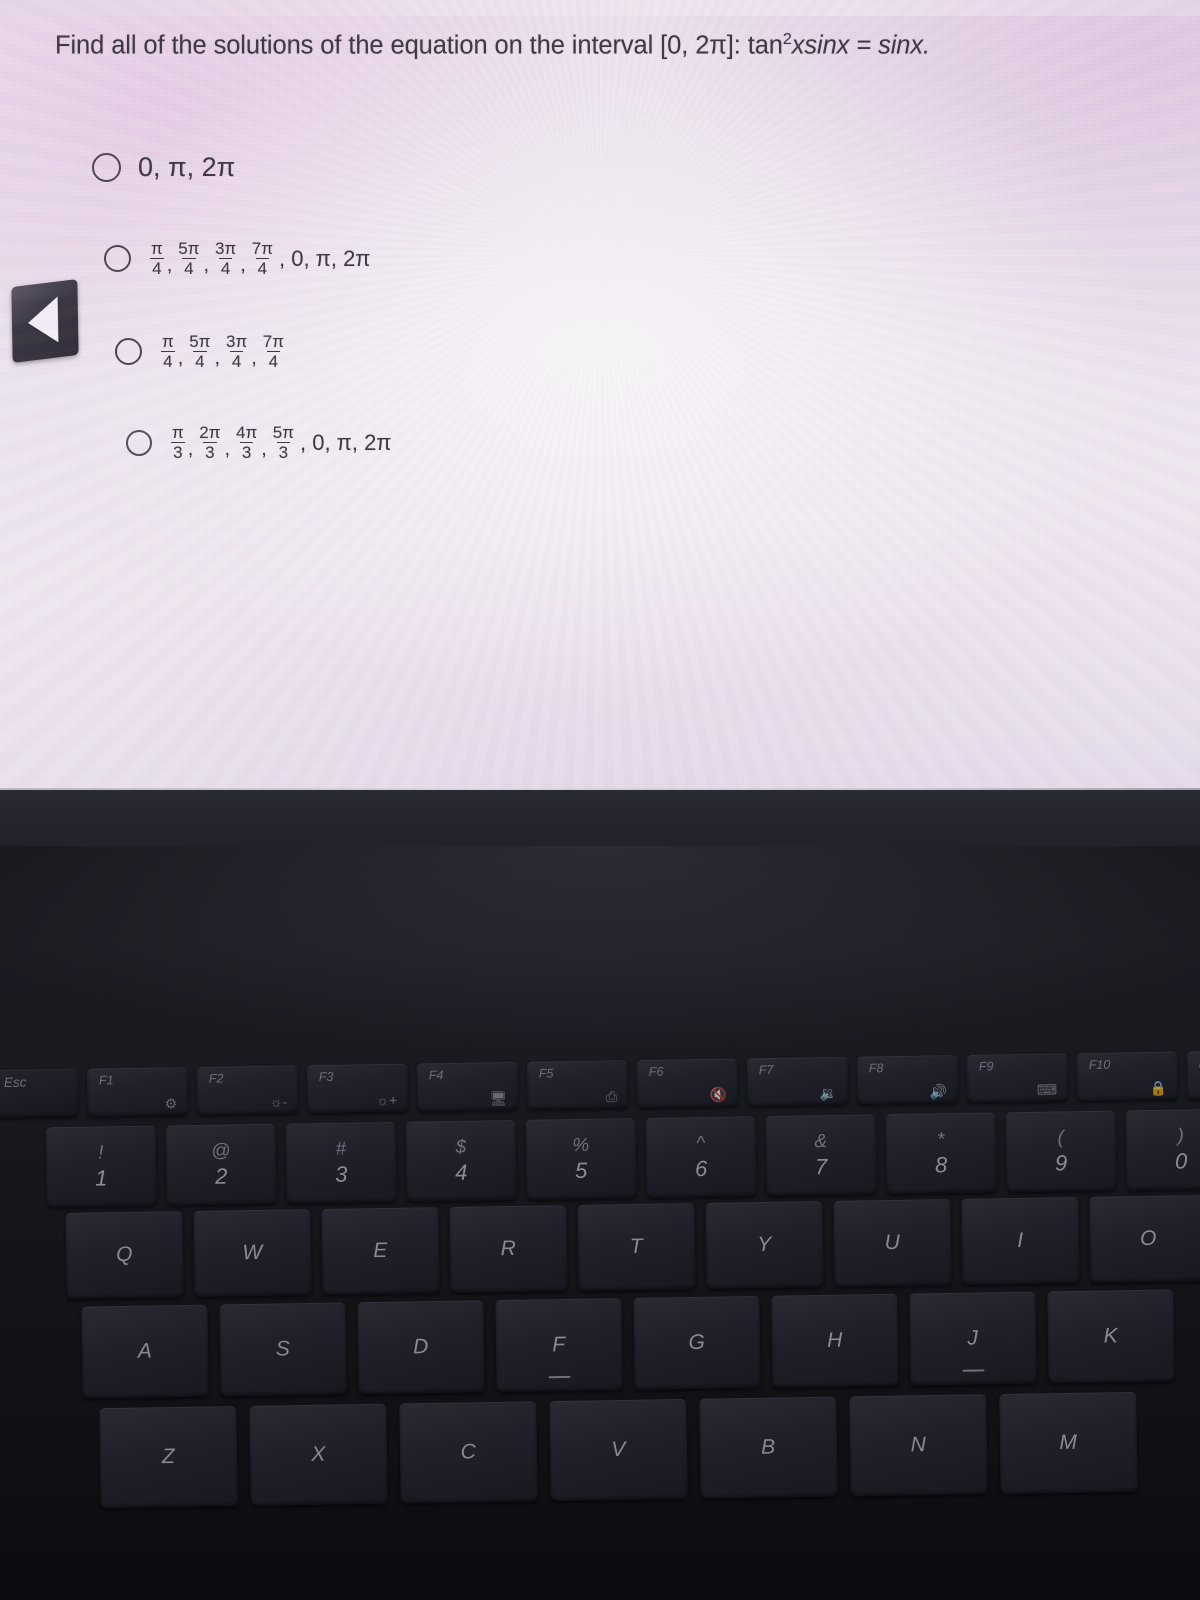  I want to click on key-label: R, so click(508, 1248).